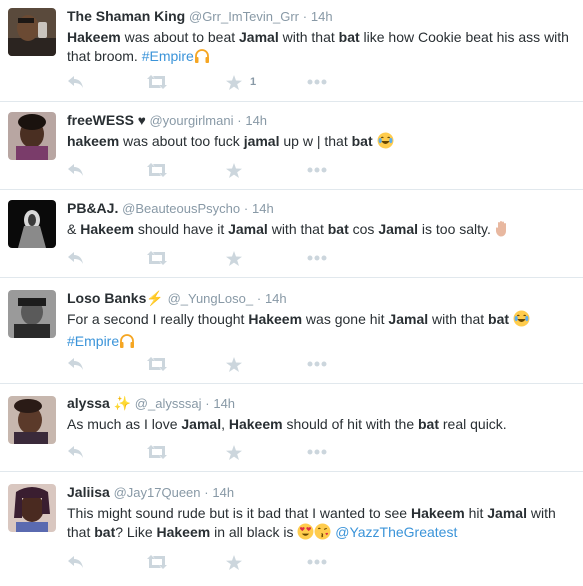 This screenshot has height=586, width=583. Describe the element at coordinates (241, 82) in the screenshot. I see `favorite-icon: 1` at that location.